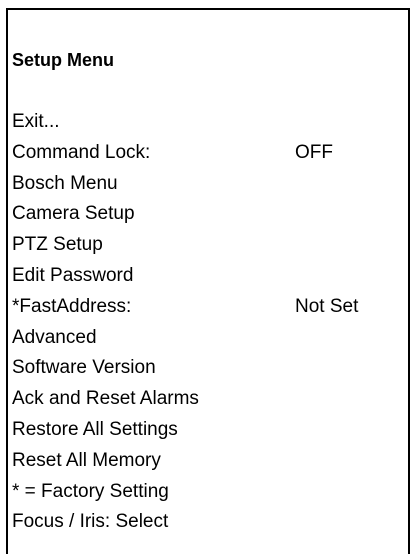 This screenshot has width=413, height=554. I want to click on menu-item-ptz-setup: PTZ Setup, so click(210, 245).